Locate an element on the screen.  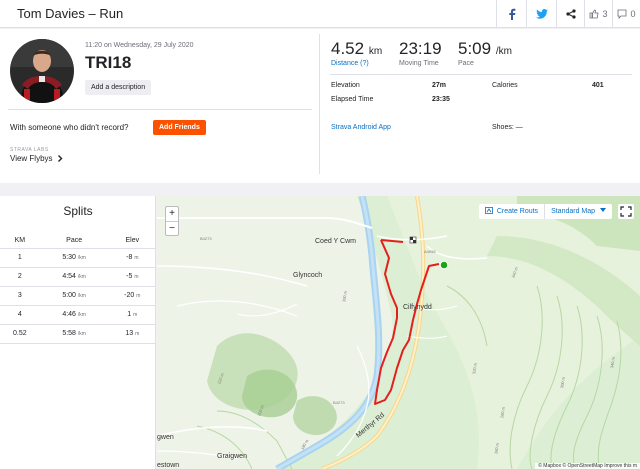
zoom-out-button: − is located at coordinates (172, 228).